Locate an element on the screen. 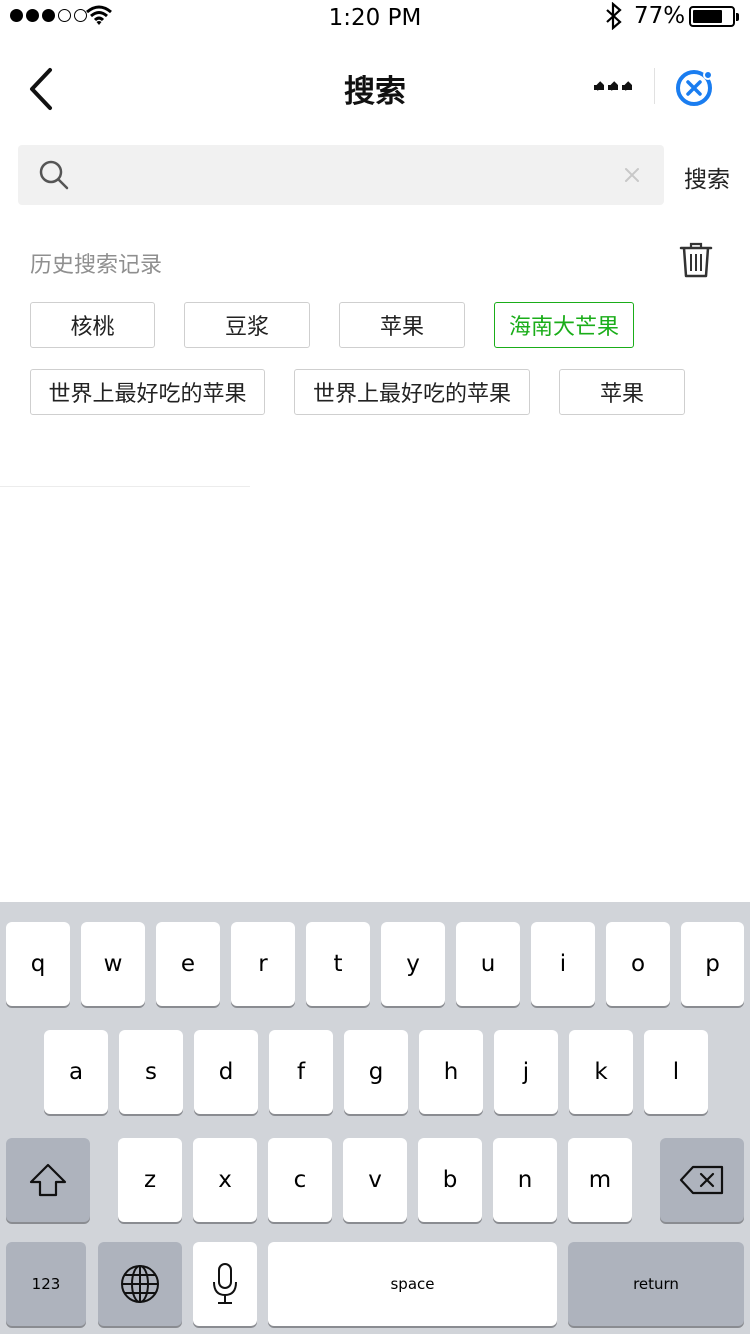 The height and width of the screenshot is (1334, 750). key-k: k is located at coordinates (601, 1072).